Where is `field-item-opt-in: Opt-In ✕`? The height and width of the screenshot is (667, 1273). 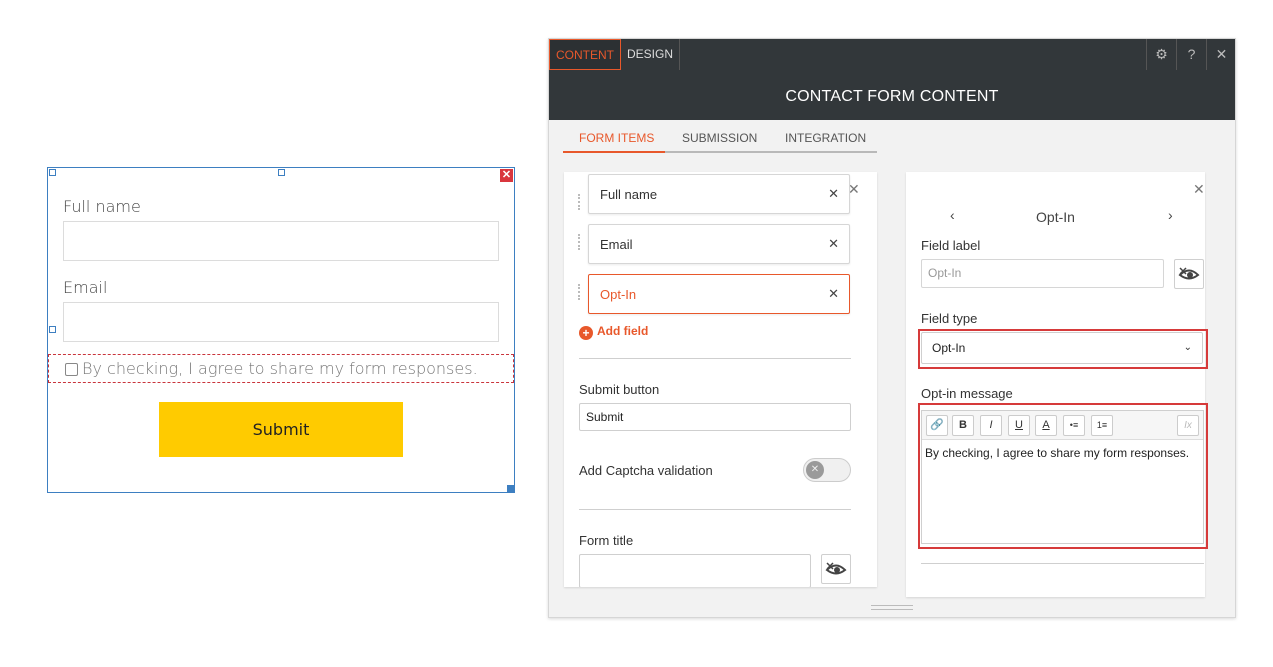 field-item-opt-in: Opt-In ✕ is located at coordinates (719, 294).